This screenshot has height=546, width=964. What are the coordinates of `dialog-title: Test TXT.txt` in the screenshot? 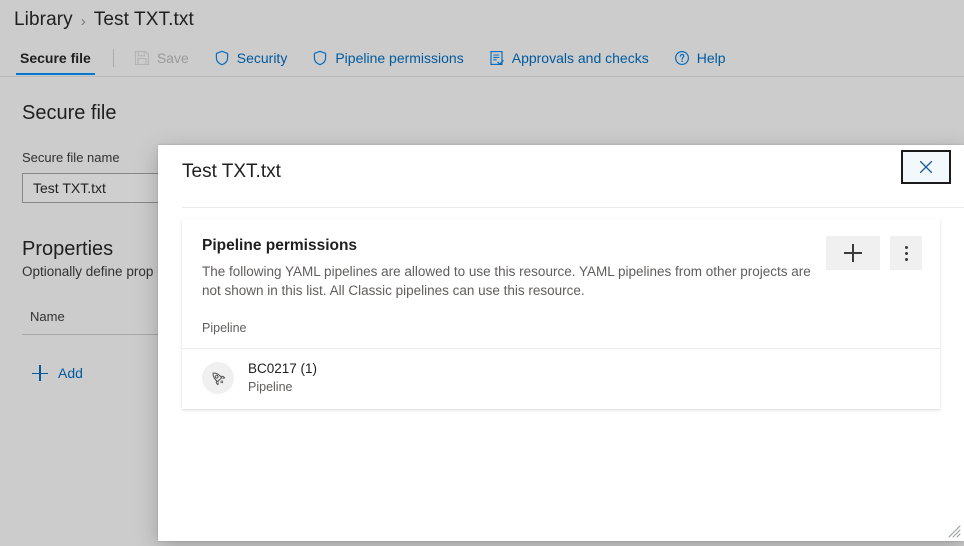 It's located at (231, 171).